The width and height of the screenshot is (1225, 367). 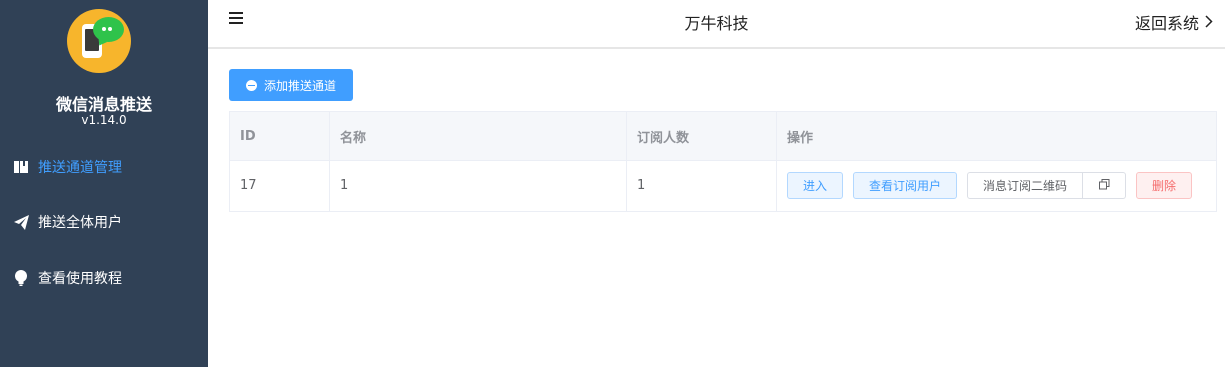 What do you see at coordinates (1209, 22) in the screenshot?
I see `chevron-right-icon` at bounding box center [1209, 22].